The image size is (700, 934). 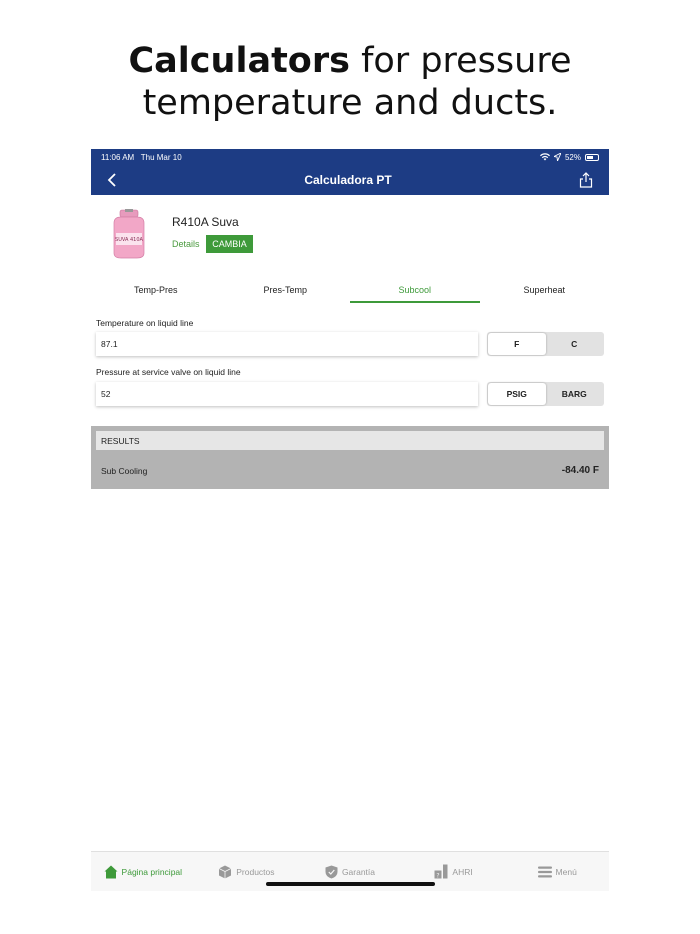 I want to click on product-name: R410A Suva, so click(x=205, y=222).